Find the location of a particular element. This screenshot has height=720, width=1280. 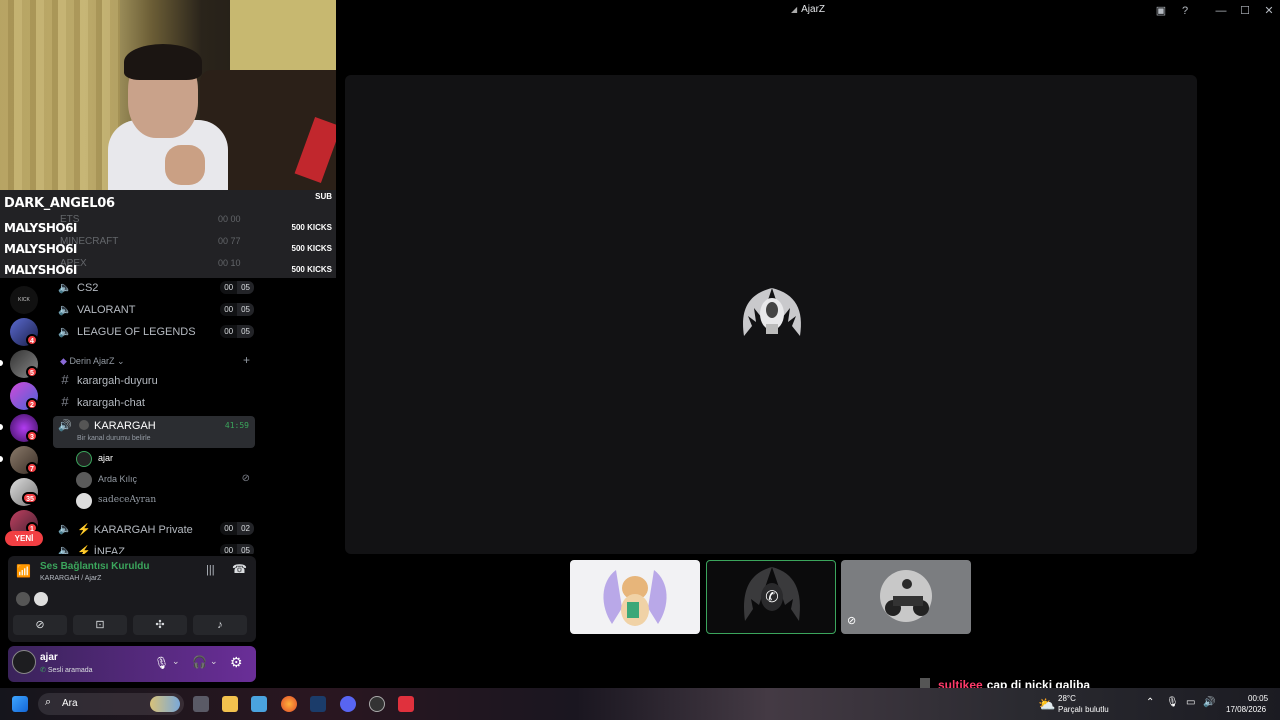

channel-name: KARARGAH is located at coordinates (125, 426).